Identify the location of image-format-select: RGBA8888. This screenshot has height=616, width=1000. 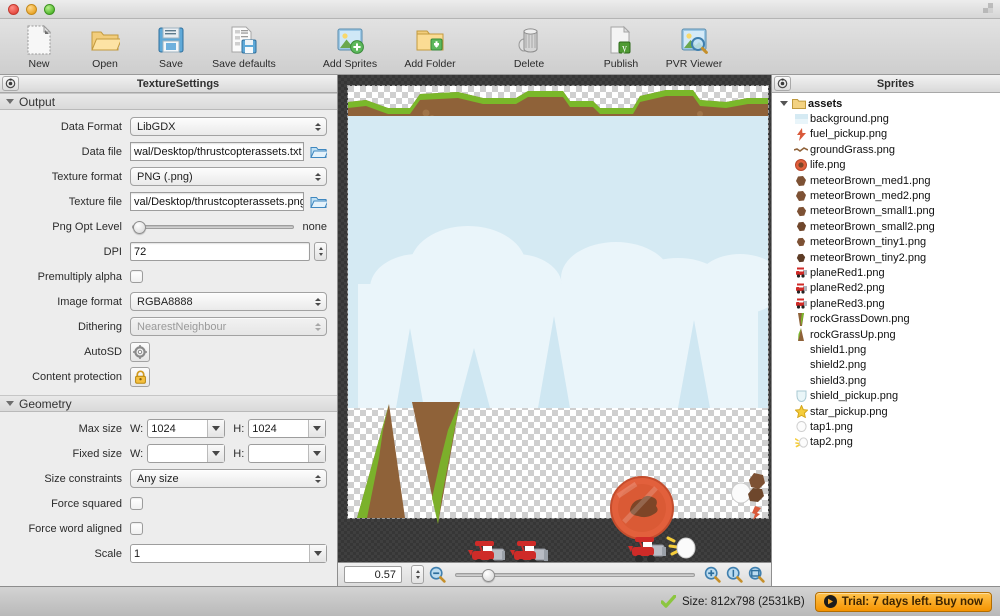
(228, 301).